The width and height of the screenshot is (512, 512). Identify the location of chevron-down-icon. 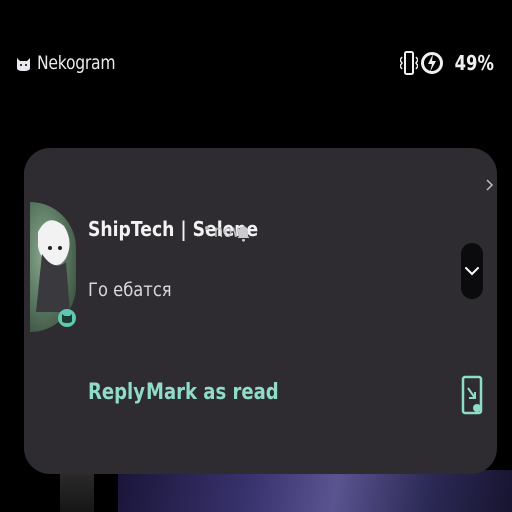
(472, 271).